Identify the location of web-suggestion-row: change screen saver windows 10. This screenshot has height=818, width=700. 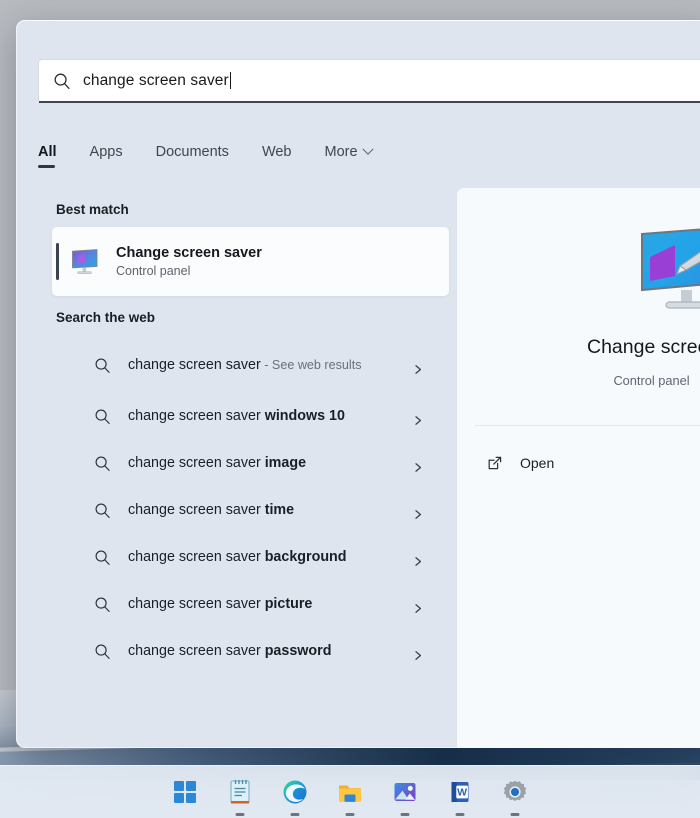
(247, 416).